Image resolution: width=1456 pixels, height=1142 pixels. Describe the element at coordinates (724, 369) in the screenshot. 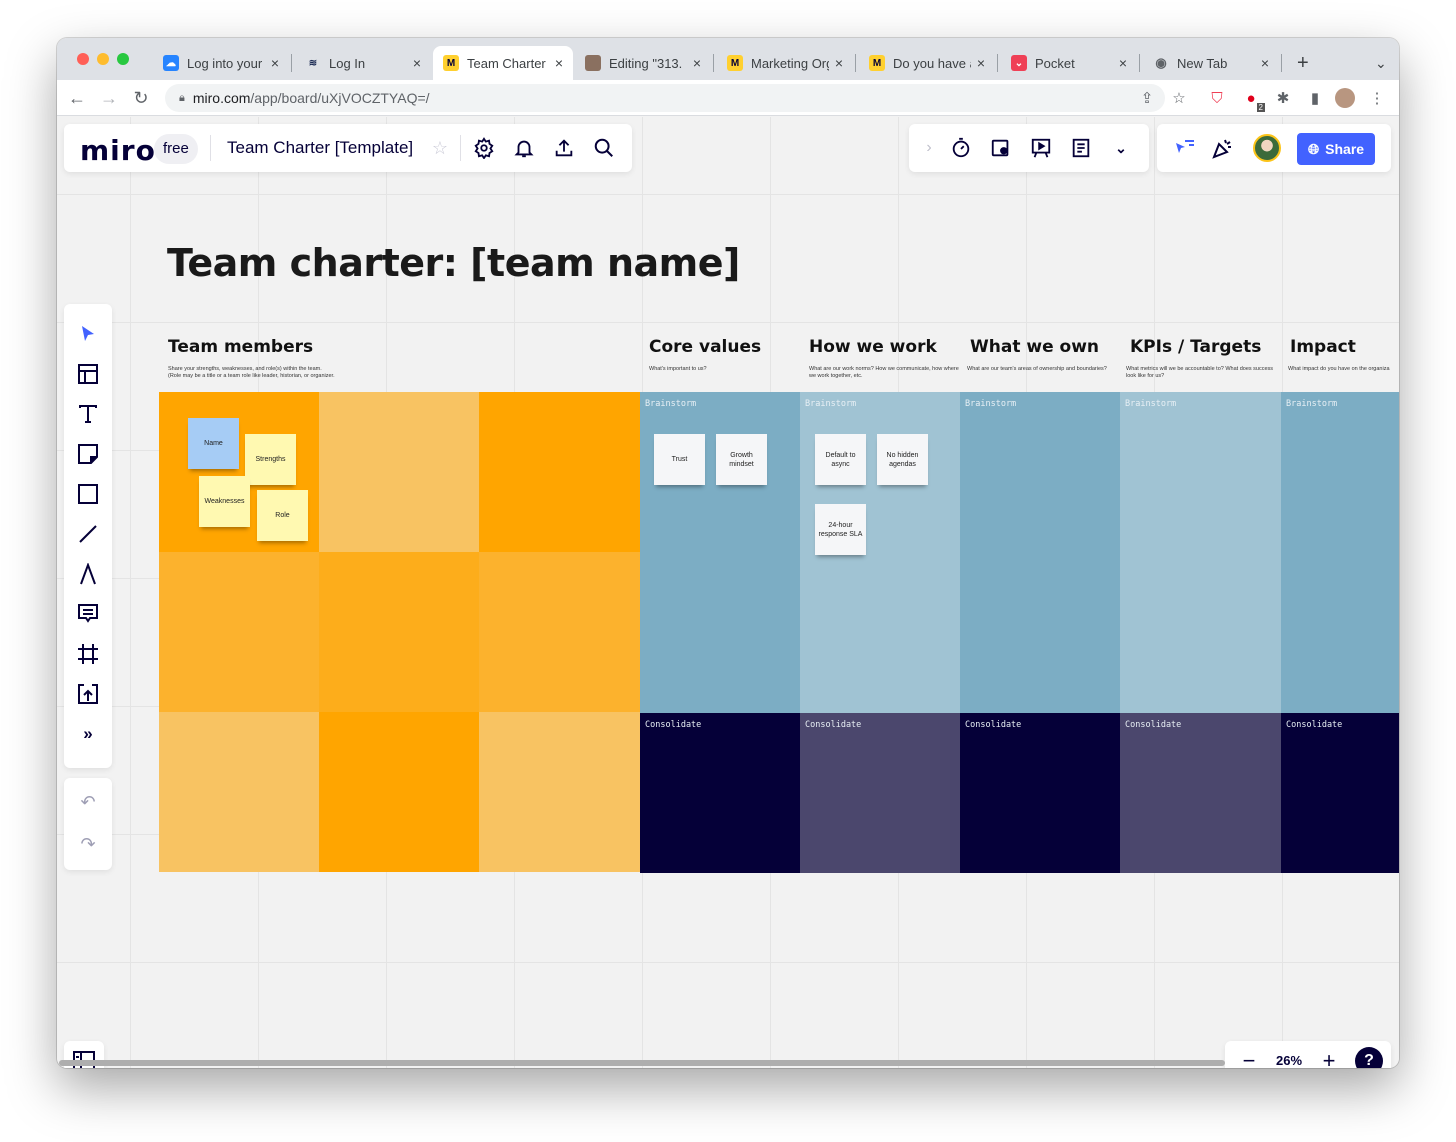

I see `column-description: What's important to us?` at that location.